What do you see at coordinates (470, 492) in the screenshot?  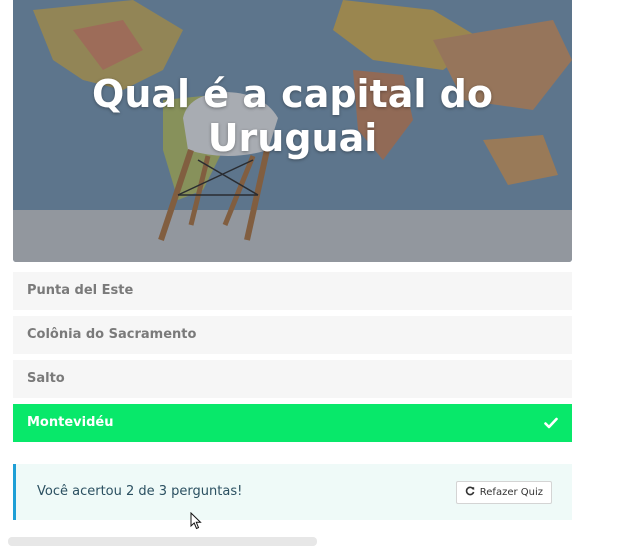 I see `refresh-icon` at bounding box center [470, 492].